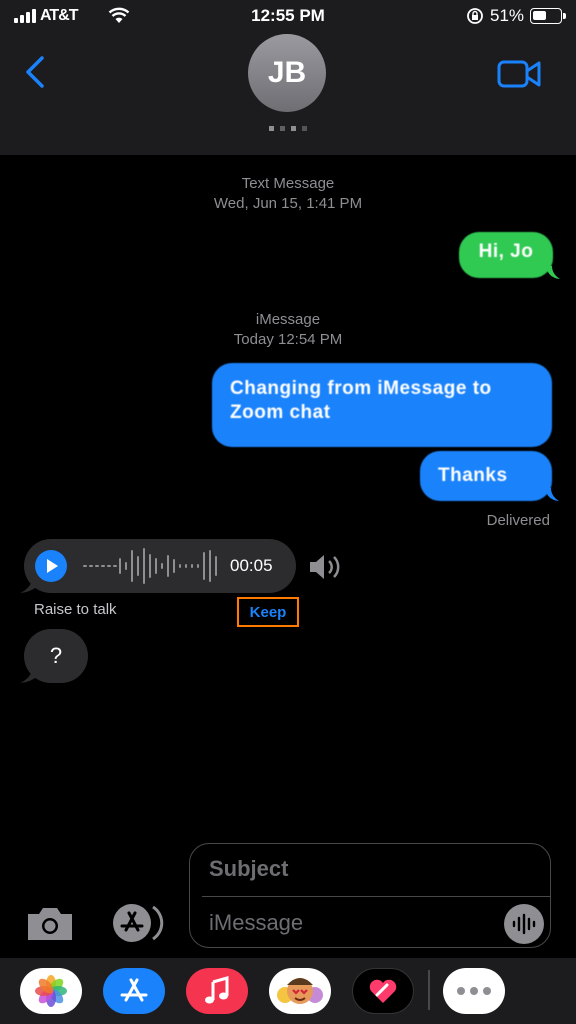 Image resolution: width=576 pixels, height=1024 pixels. What do you see at coordinates (548, 16) in the screenshot?
I see `battery-icon` at bounding box center [548, 16].